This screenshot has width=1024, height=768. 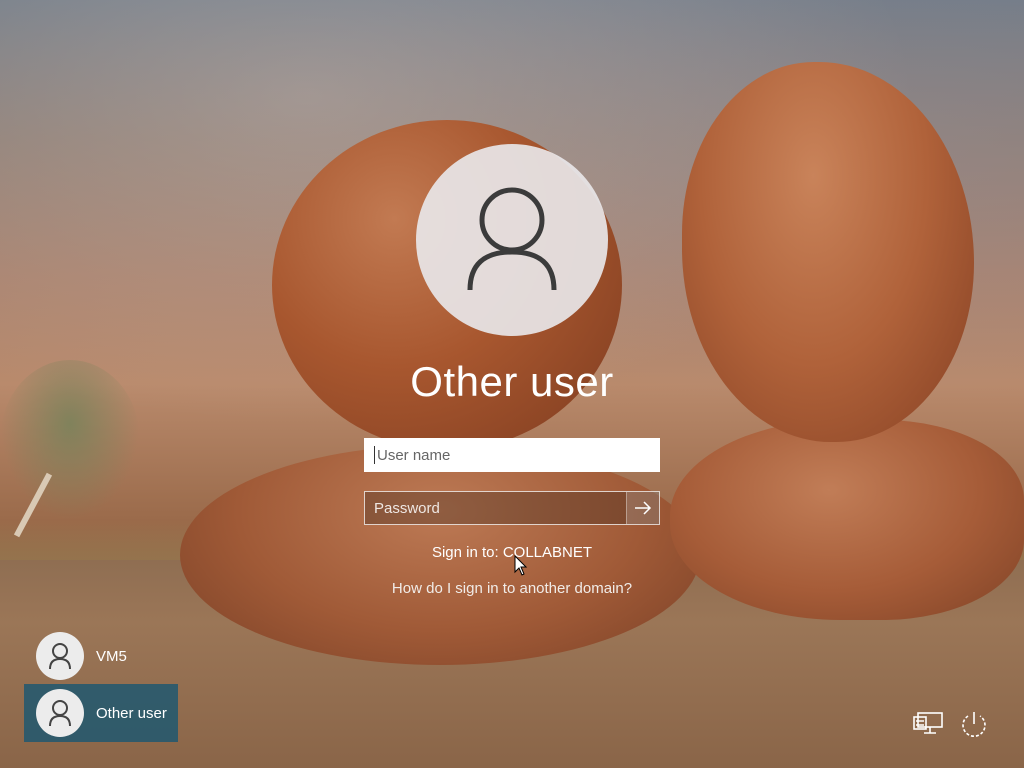 I want to click on user-tile-vm5: VM5, so click(x=101, y=656).